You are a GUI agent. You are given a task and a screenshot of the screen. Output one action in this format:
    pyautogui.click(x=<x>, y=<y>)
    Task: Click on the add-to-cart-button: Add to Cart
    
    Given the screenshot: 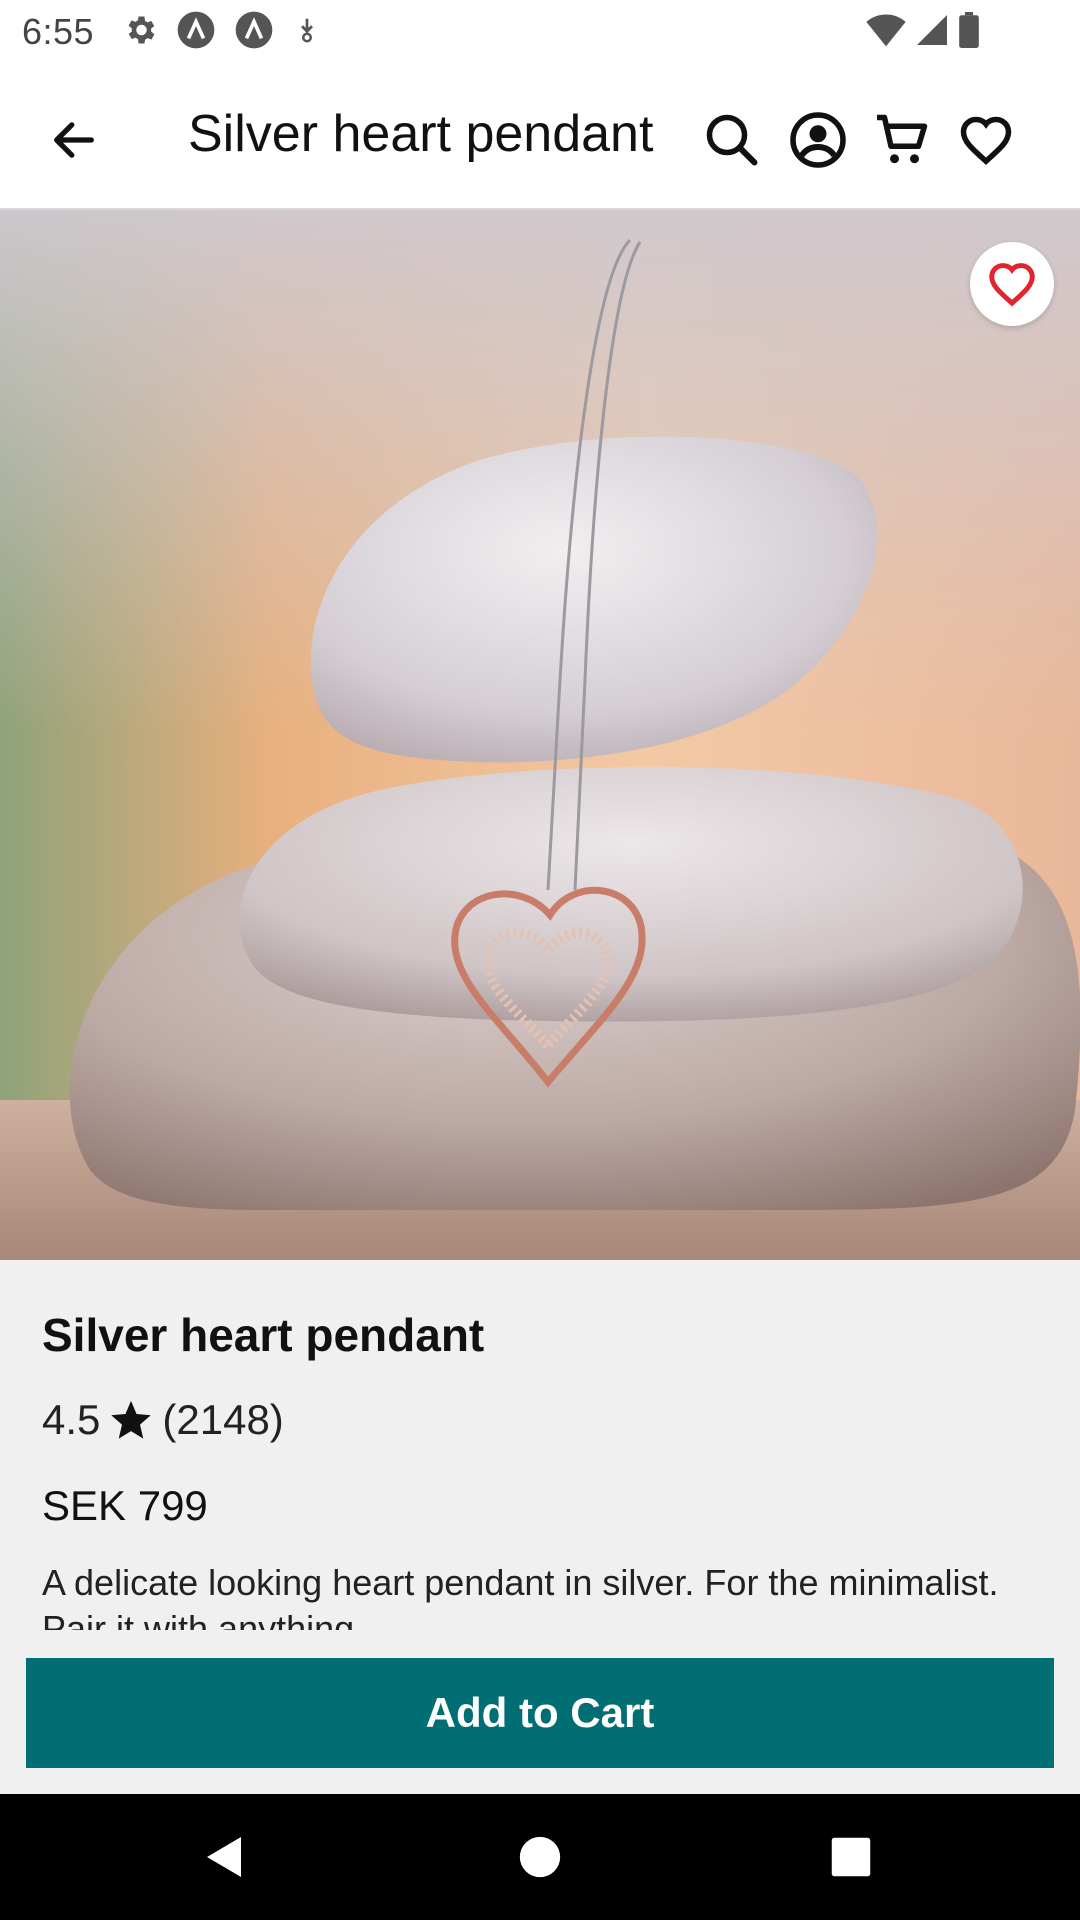 What is the action you would take?
    pyautogui.click(x=540, y=1713)
    